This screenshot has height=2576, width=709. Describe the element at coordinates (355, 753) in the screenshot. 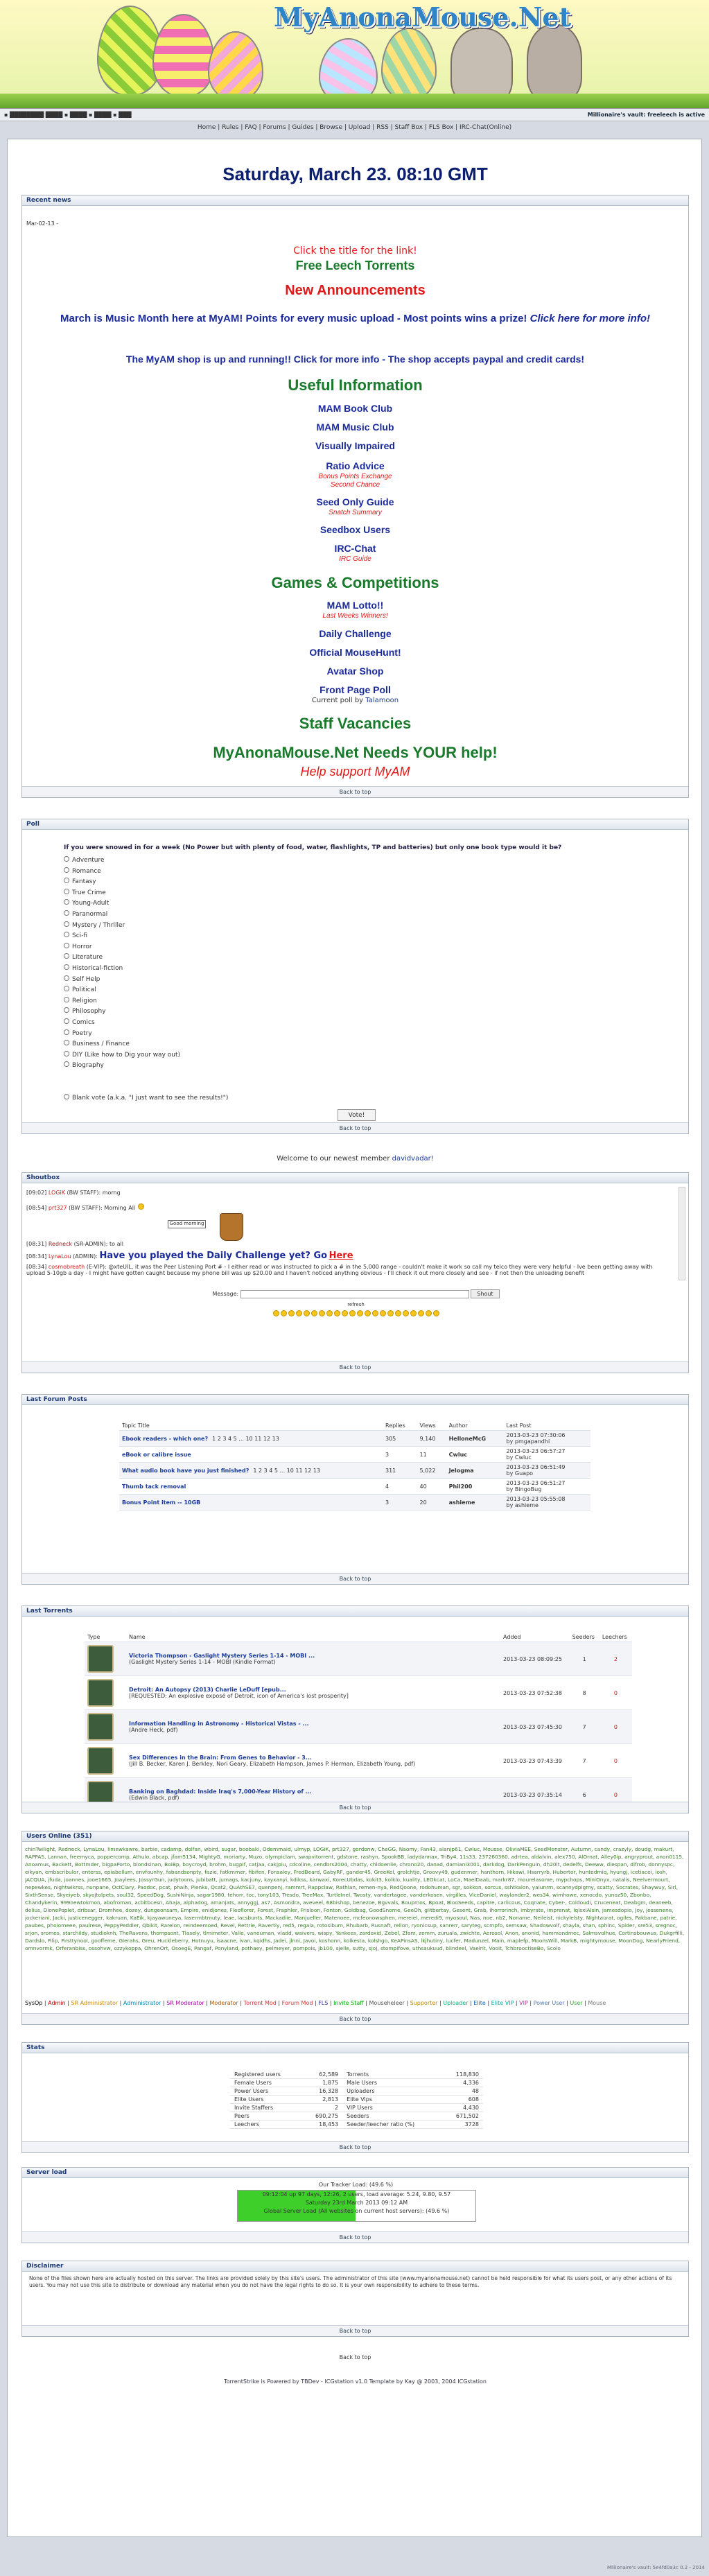

I see `needs-help-link: MyAnonaMouse.Net Needs YOUR help!` at that location.